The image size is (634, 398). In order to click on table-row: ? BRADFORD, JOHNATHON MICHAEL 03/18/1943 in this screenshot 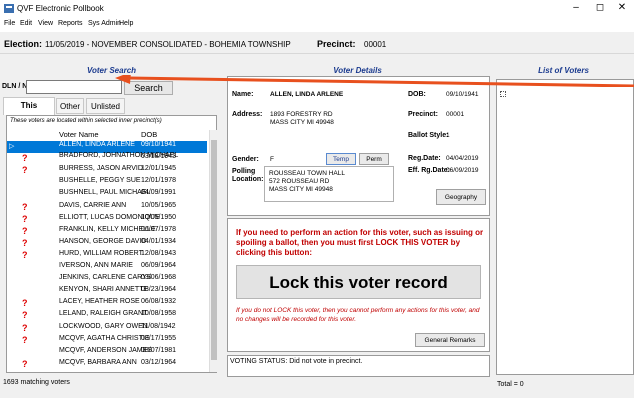, I will do `click(107, 158)`.